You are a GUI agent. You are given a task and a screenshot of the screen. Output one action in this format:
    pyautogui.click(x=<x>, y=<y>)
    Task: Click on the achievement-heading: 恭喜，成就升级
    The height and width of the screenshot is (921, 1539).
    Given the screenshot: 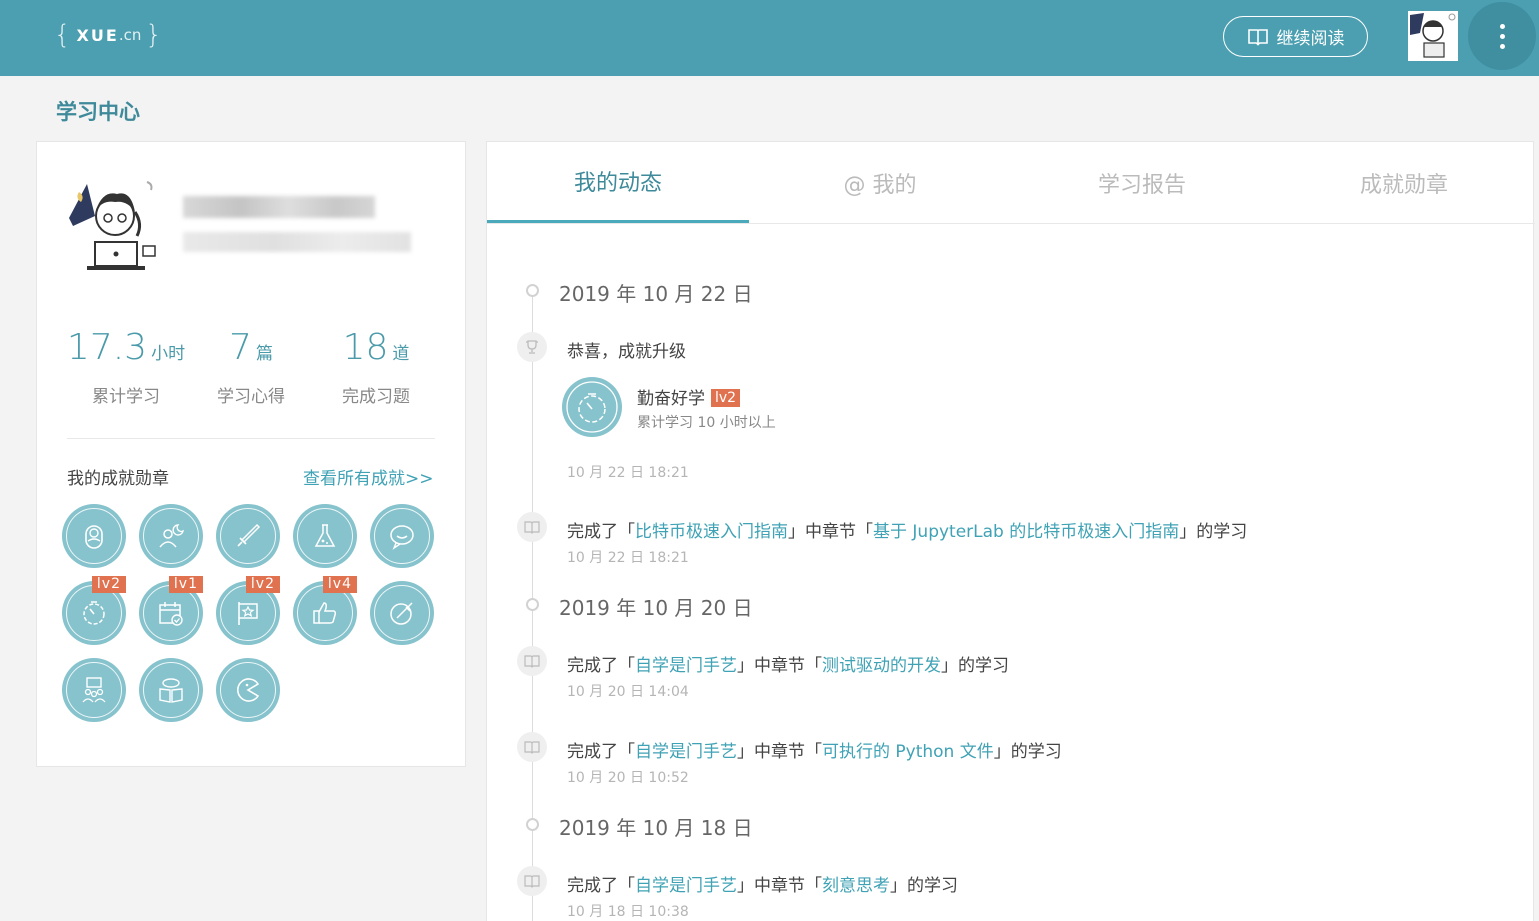 What is the action you would take?
    pyautogui.click(x=626, y=352)
    